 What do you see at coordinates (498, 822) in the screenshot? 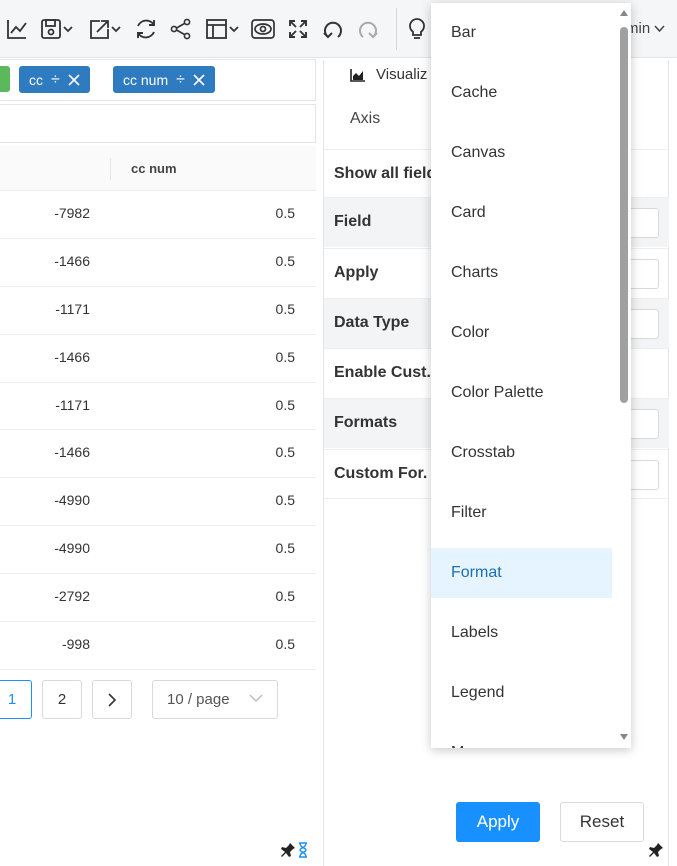
I see `apply-button: Apply` at bounding box center [498, 822].